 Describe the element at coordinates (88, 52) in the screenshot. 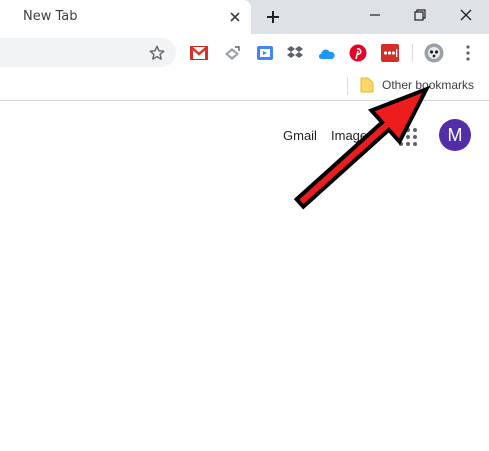

I see `address-bar` at that location.